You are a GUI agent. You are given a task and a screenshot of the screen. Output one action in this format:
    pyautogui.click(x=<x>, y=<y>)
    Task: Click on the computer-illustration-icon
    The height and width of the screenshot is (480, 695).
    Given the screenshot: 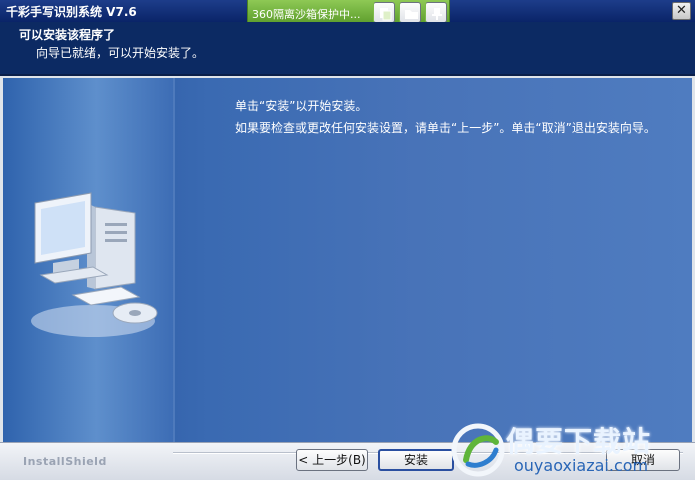 What is the action you would take?
    pyautogui.click(x=94, y=264)
    